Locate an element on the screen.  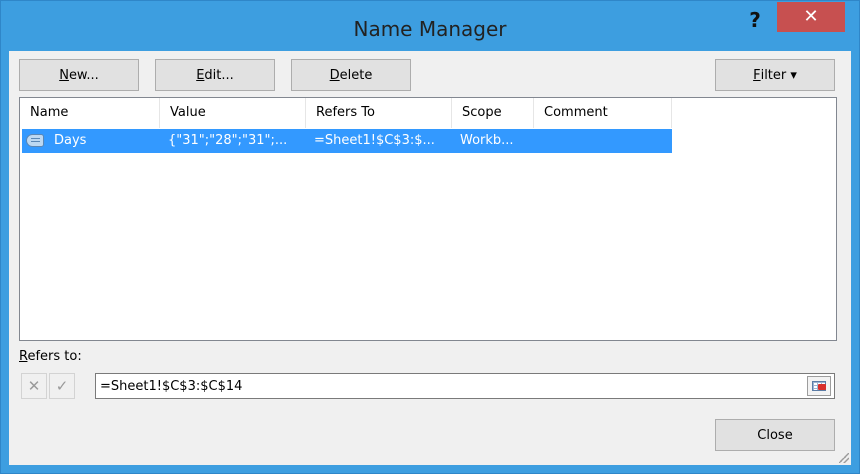
close-button: Close is located at coordinates (775, 435).